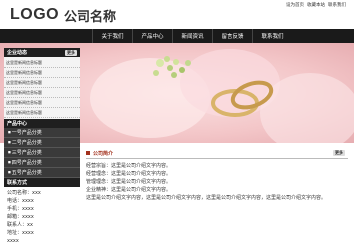  I want to click on product-category-1: 一号产品分类, so click(42, 133).